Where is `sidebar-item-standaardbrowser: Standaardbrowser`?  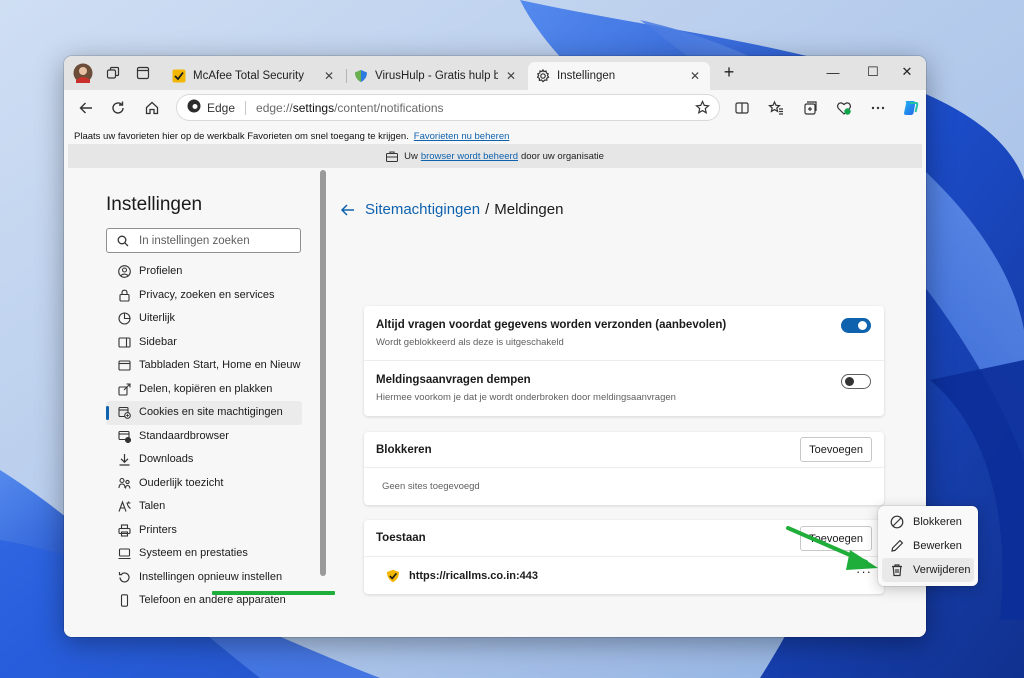
sidebar-item-standaardbrowser: Standaardbrowser is located at coordinates (204, 437).